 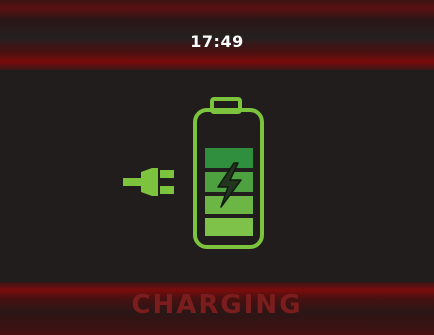 I want to click on plug-icon, so click(x=148, y=182).